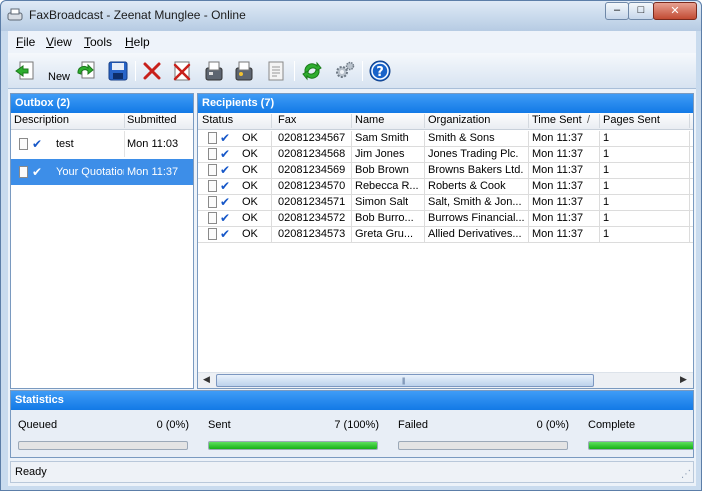 This screenshot has width=702, height=491. Describe the element at coordinates (102, 121) in the screenshot. I see `outbox-column-header: Description Submitted` at that location.